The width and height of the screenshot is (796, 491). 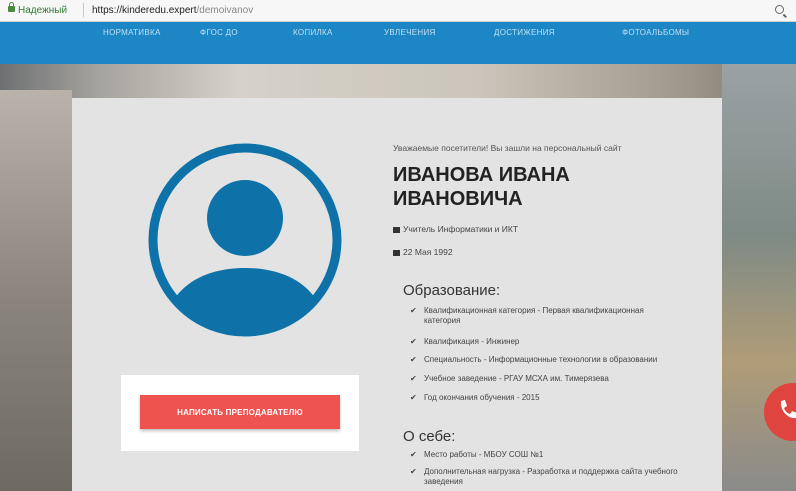 What do you see at coordinates (524, 32) in the screenshot?
I see `nav-item-dostizheniya: ДОСТИЖЕНИЯ` at bounding box center [524, 32].